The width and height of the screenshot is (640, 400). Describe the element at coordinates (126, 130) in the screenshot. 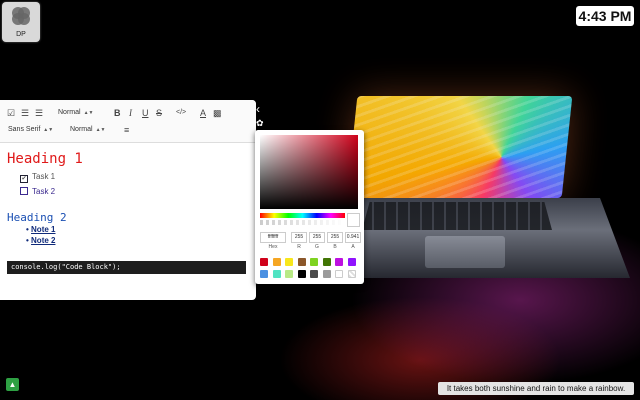

I see `align-icon: ≡` at that location.